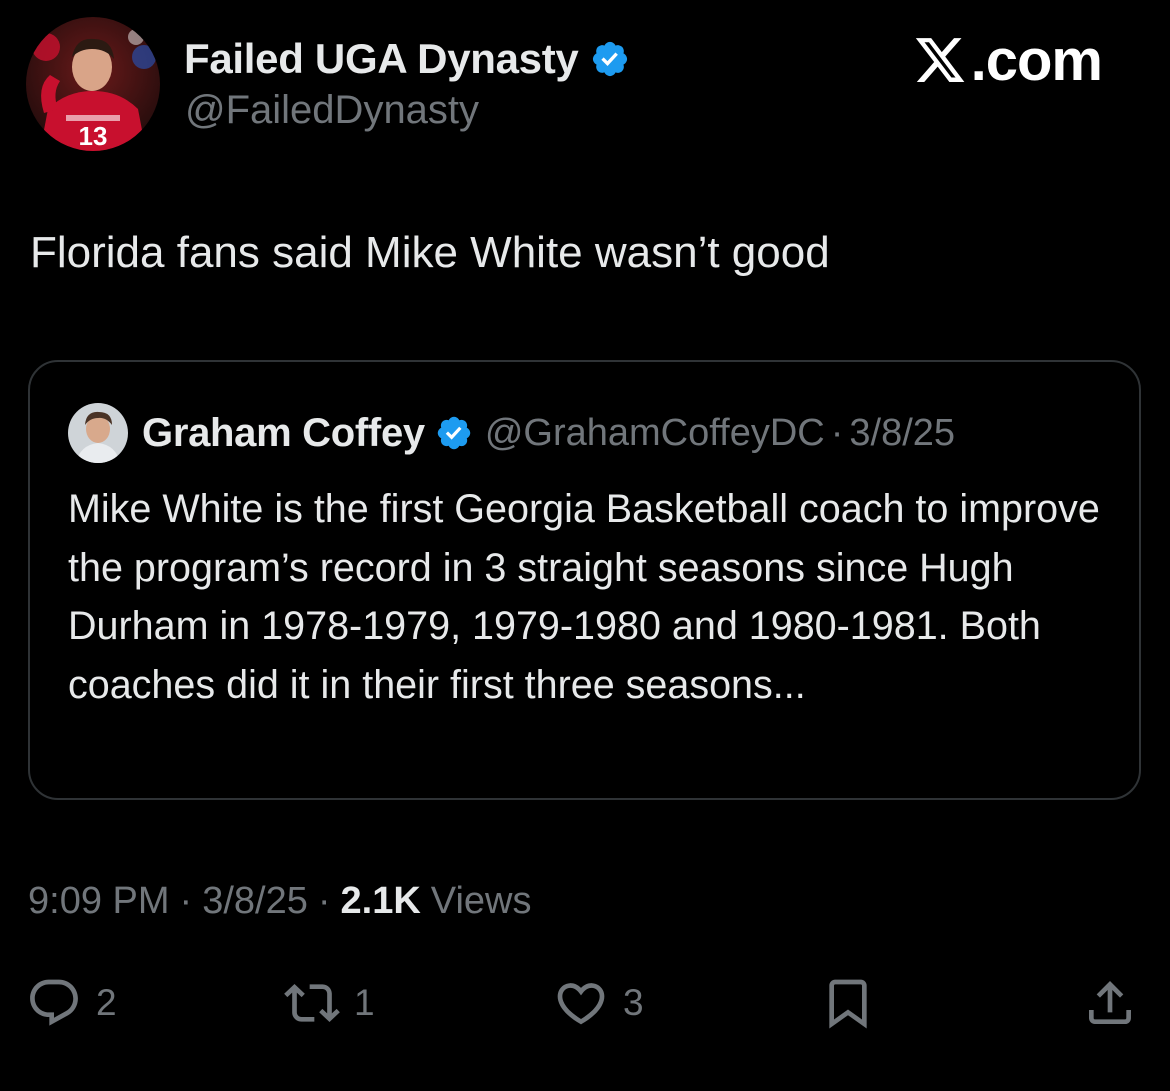 The height and width of the screenshot is (1091, 1170). I want to click on repost-button: 1, so click(329, 1003).